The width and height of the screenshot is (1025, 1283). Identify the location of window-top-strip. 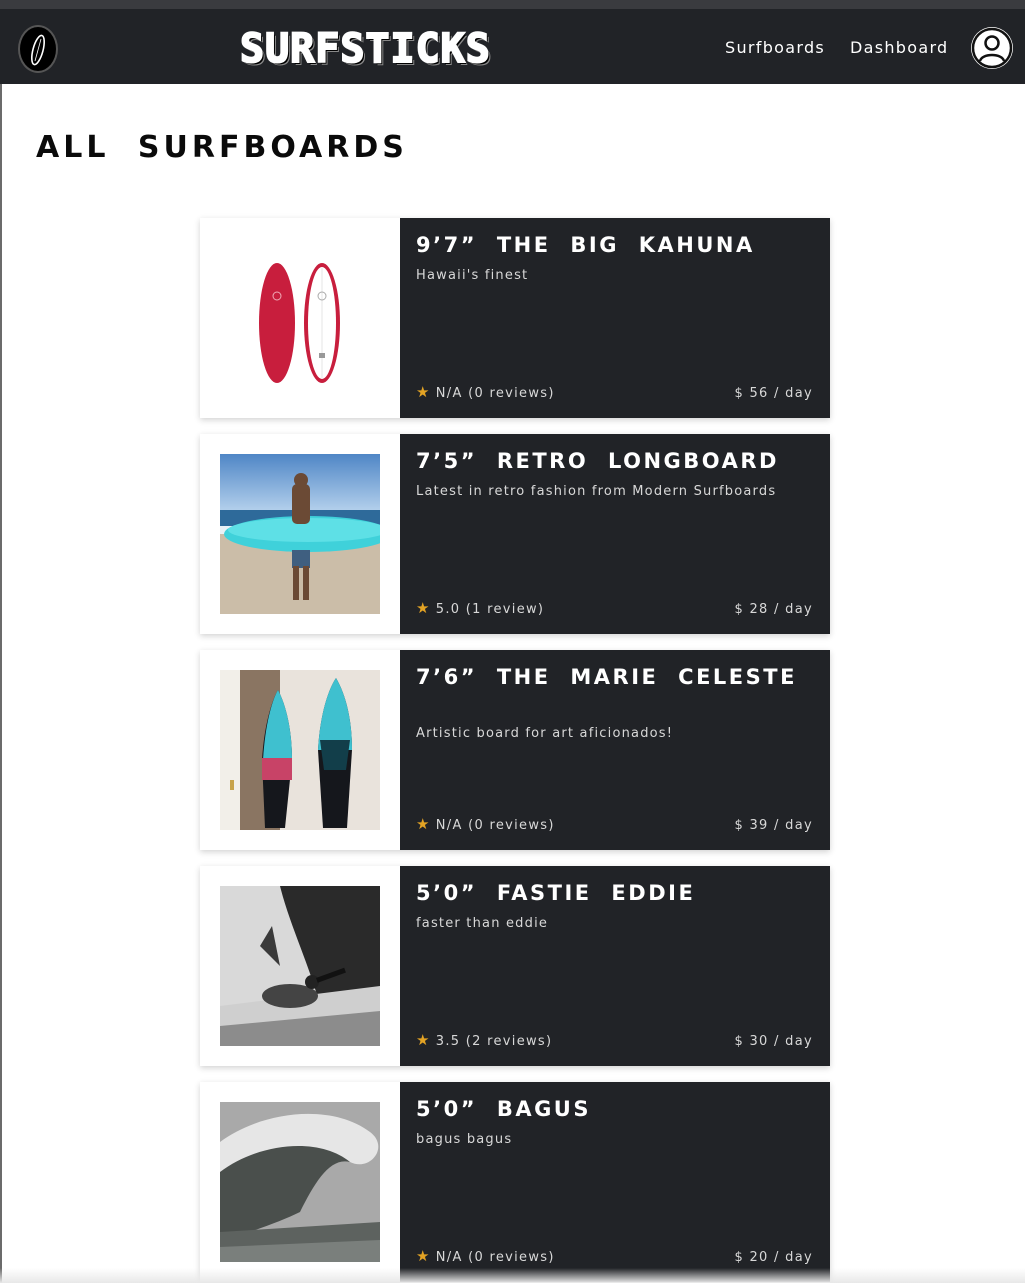
(512, 4).